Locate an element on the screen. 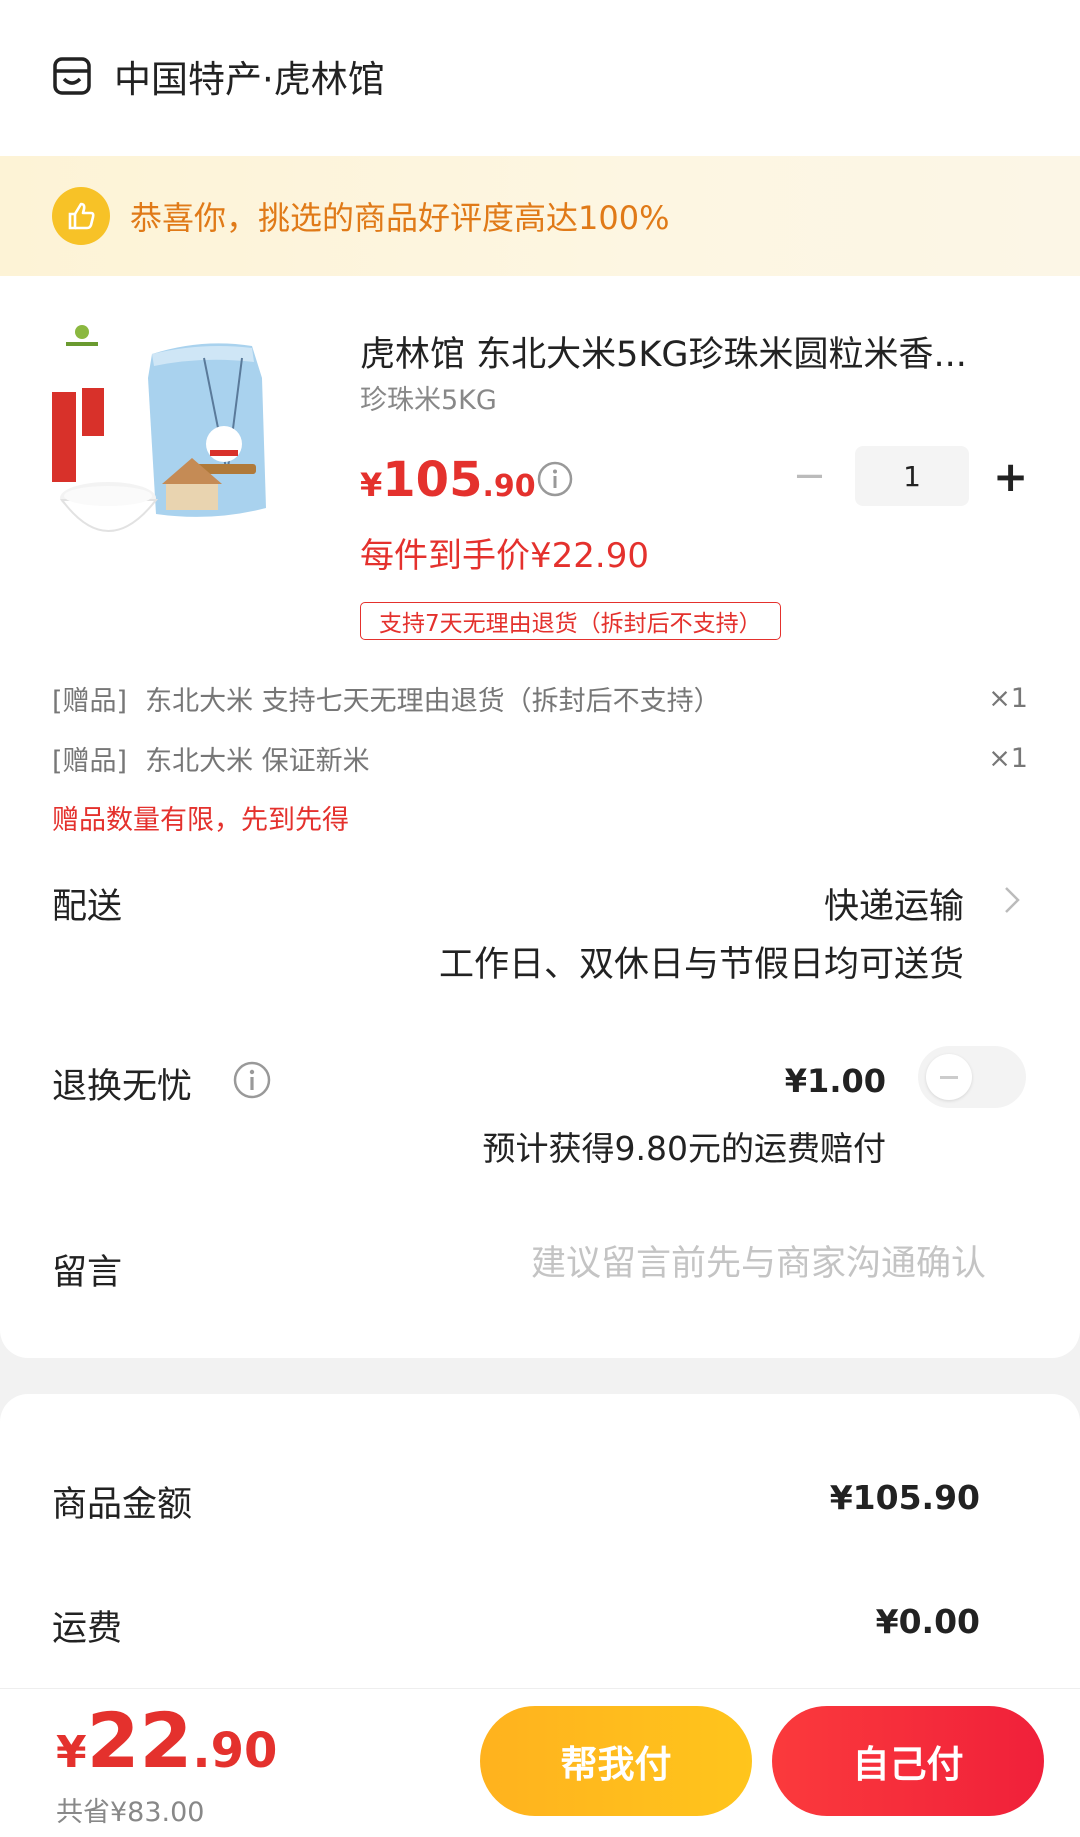 The height and width of the screenshot is (1837, 1080). product-spec: 珍珠米5KG is located at coordinates (428, 400).